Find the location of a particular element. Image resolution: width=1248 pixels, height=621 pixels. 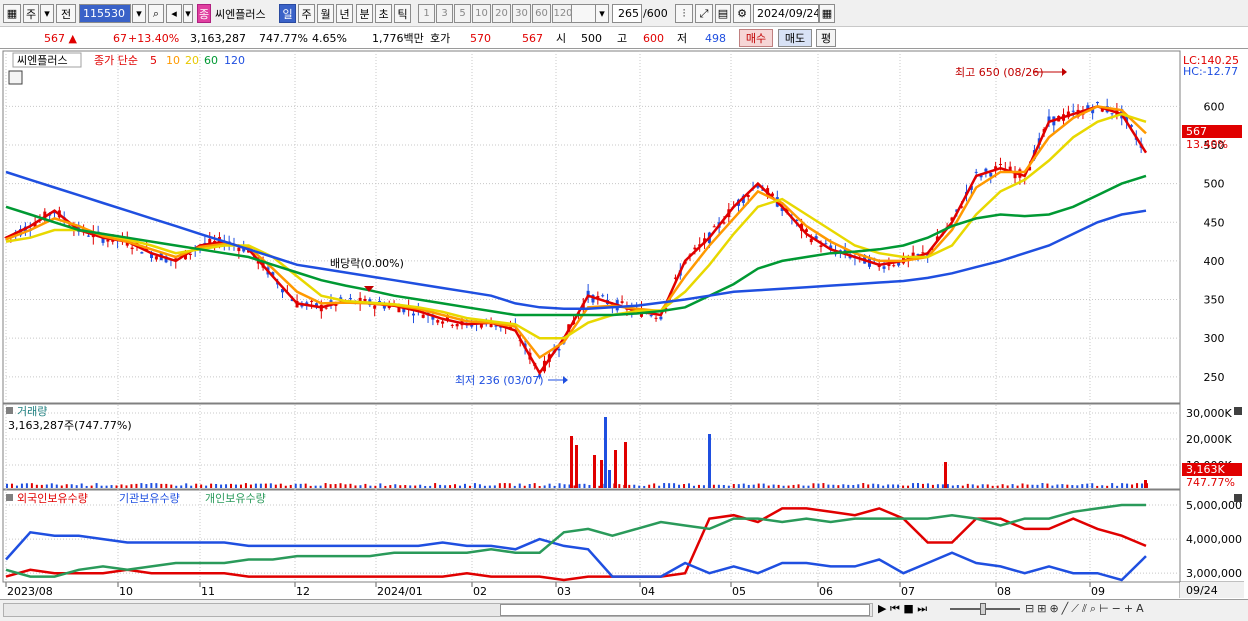

ma-60-label: 60 is located at coordinates (211, 60).